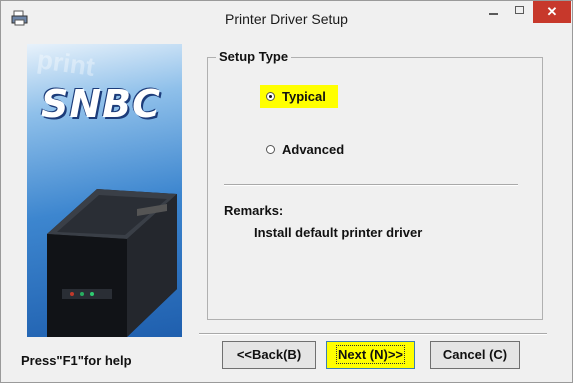 The image size is (575, 385). I want to click on setup-type-legend: Setup Type, so click(254, 56).